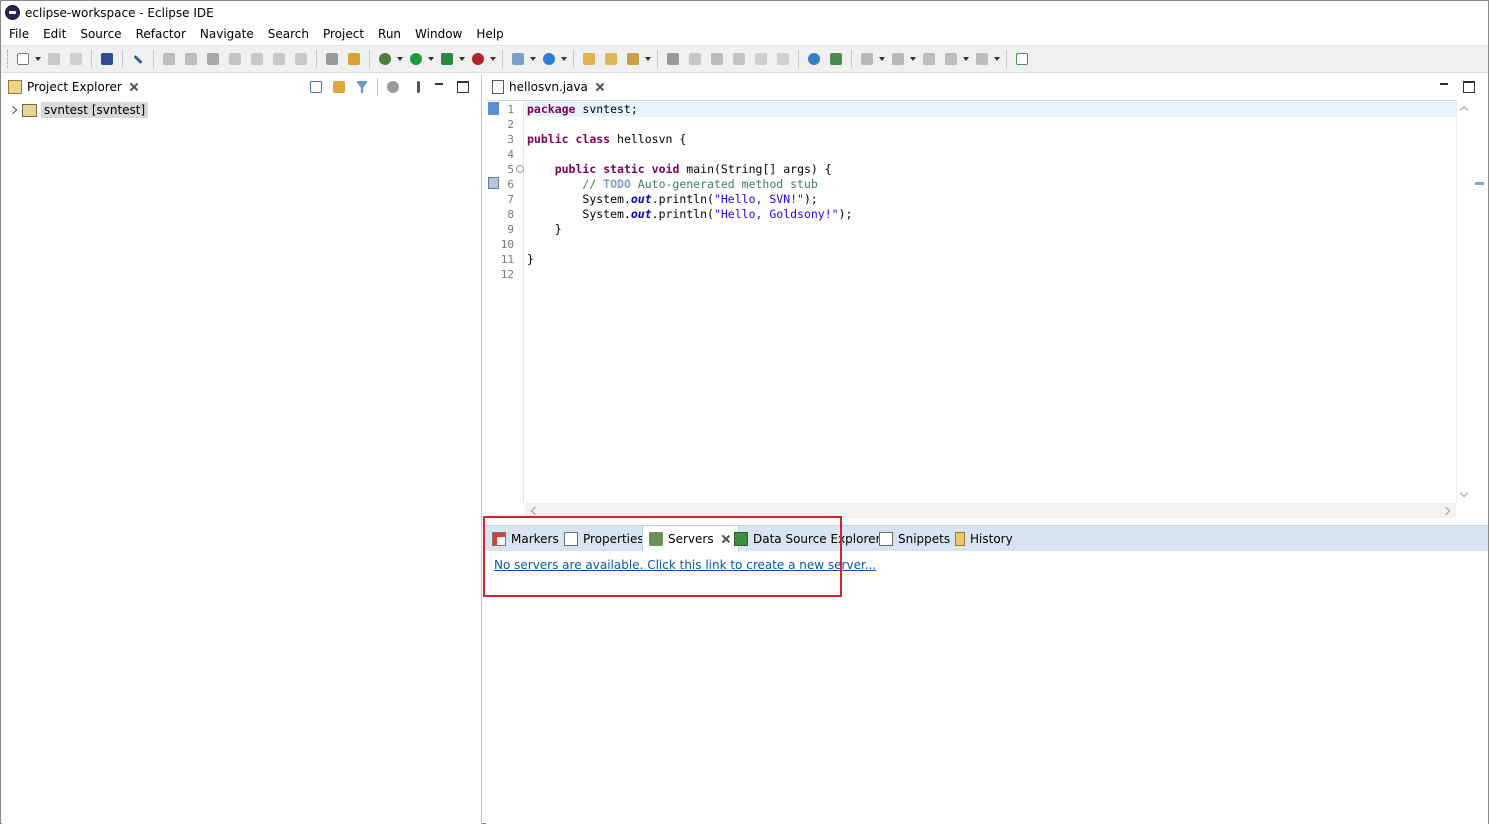 The image size is (1489, 824). Describe the element at coordinates (673, 59) in the screenshot. I see `toggle-mark-occurrences-icon` at that location.